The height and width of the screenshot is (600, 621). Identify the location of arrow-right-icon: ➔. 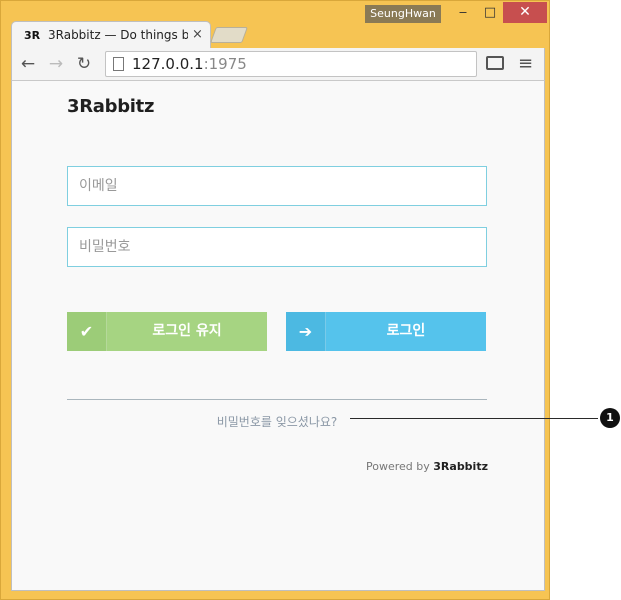
(306, 331).